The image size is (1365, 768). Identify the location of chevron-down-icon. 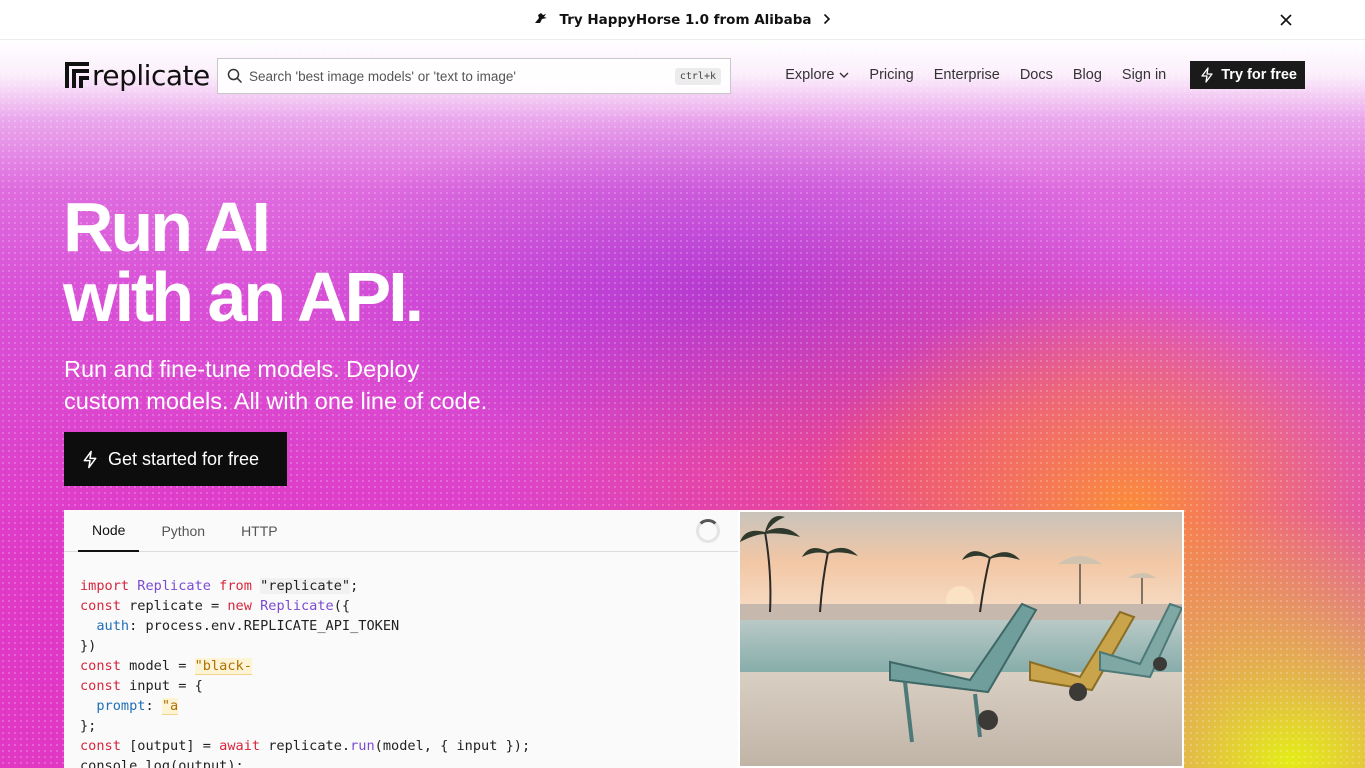
(844, 75).